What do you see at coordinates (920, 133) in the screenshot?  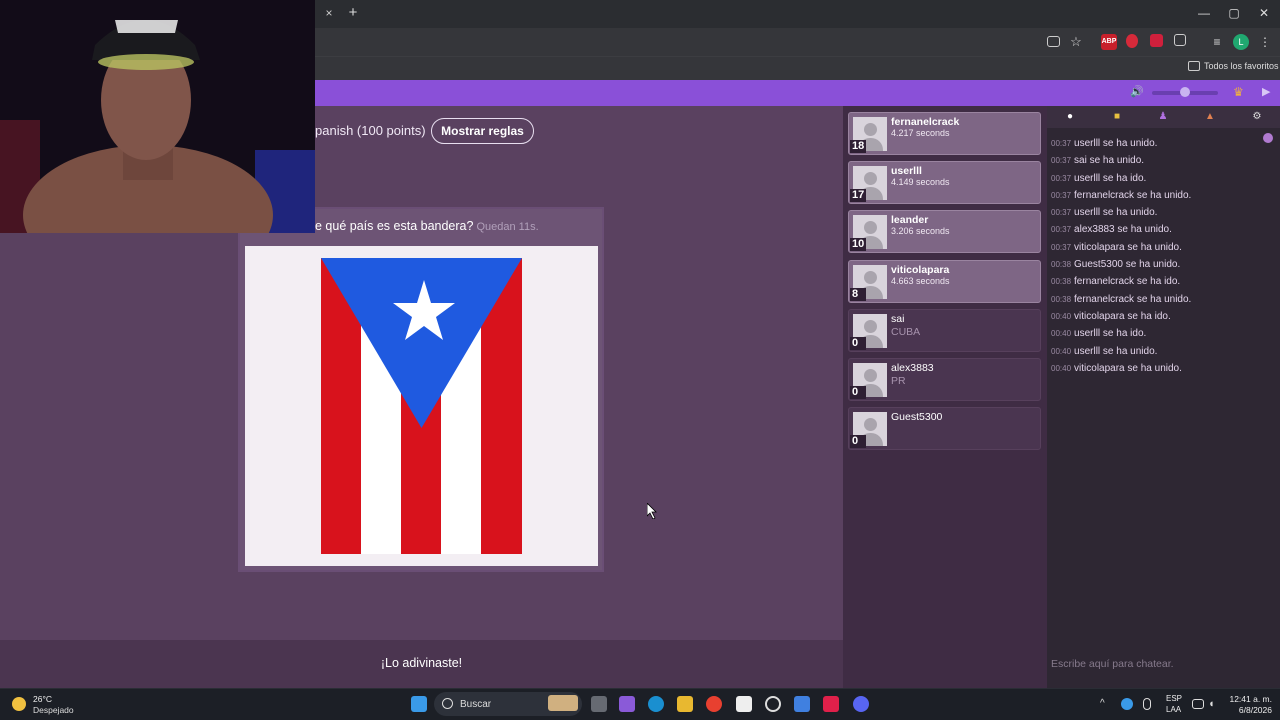 I see `player-time: 4.217 seconds` at bounding box center [920, 133].